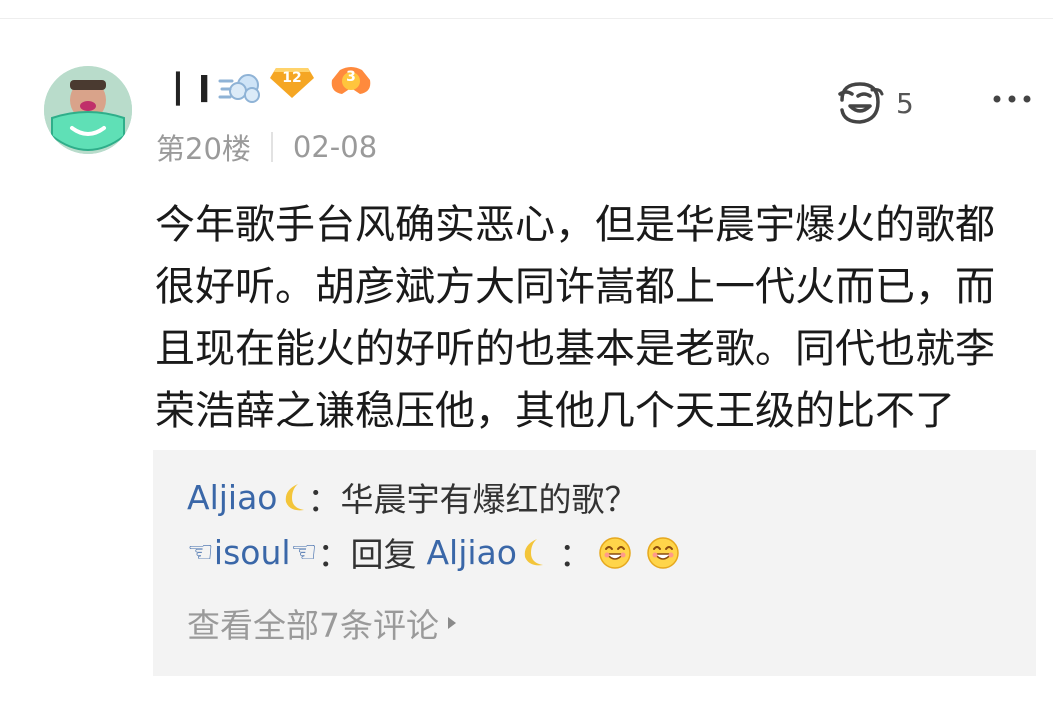 This screenshot has width=1053, height=709. I want to click on caret-right-icon, so click(452, 623).